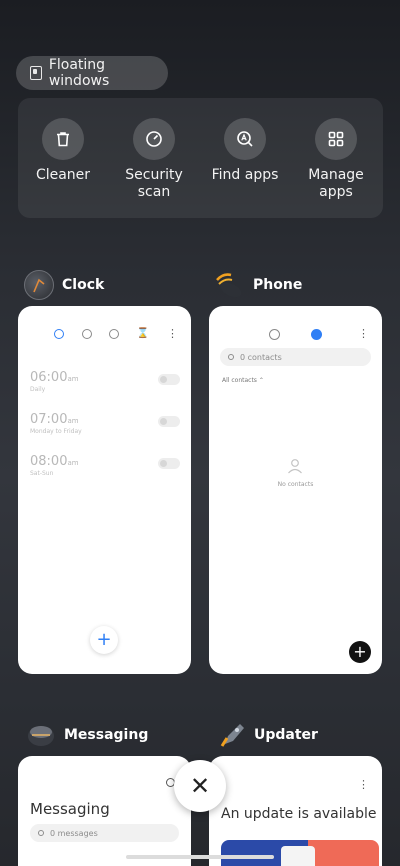 Image resolution: width=400 pixels, height=866 pixels. Describe the element at coordinates (105, 465) in the screenshot. I see `alarm-item: 08:00am Sat-Sun` at that location.